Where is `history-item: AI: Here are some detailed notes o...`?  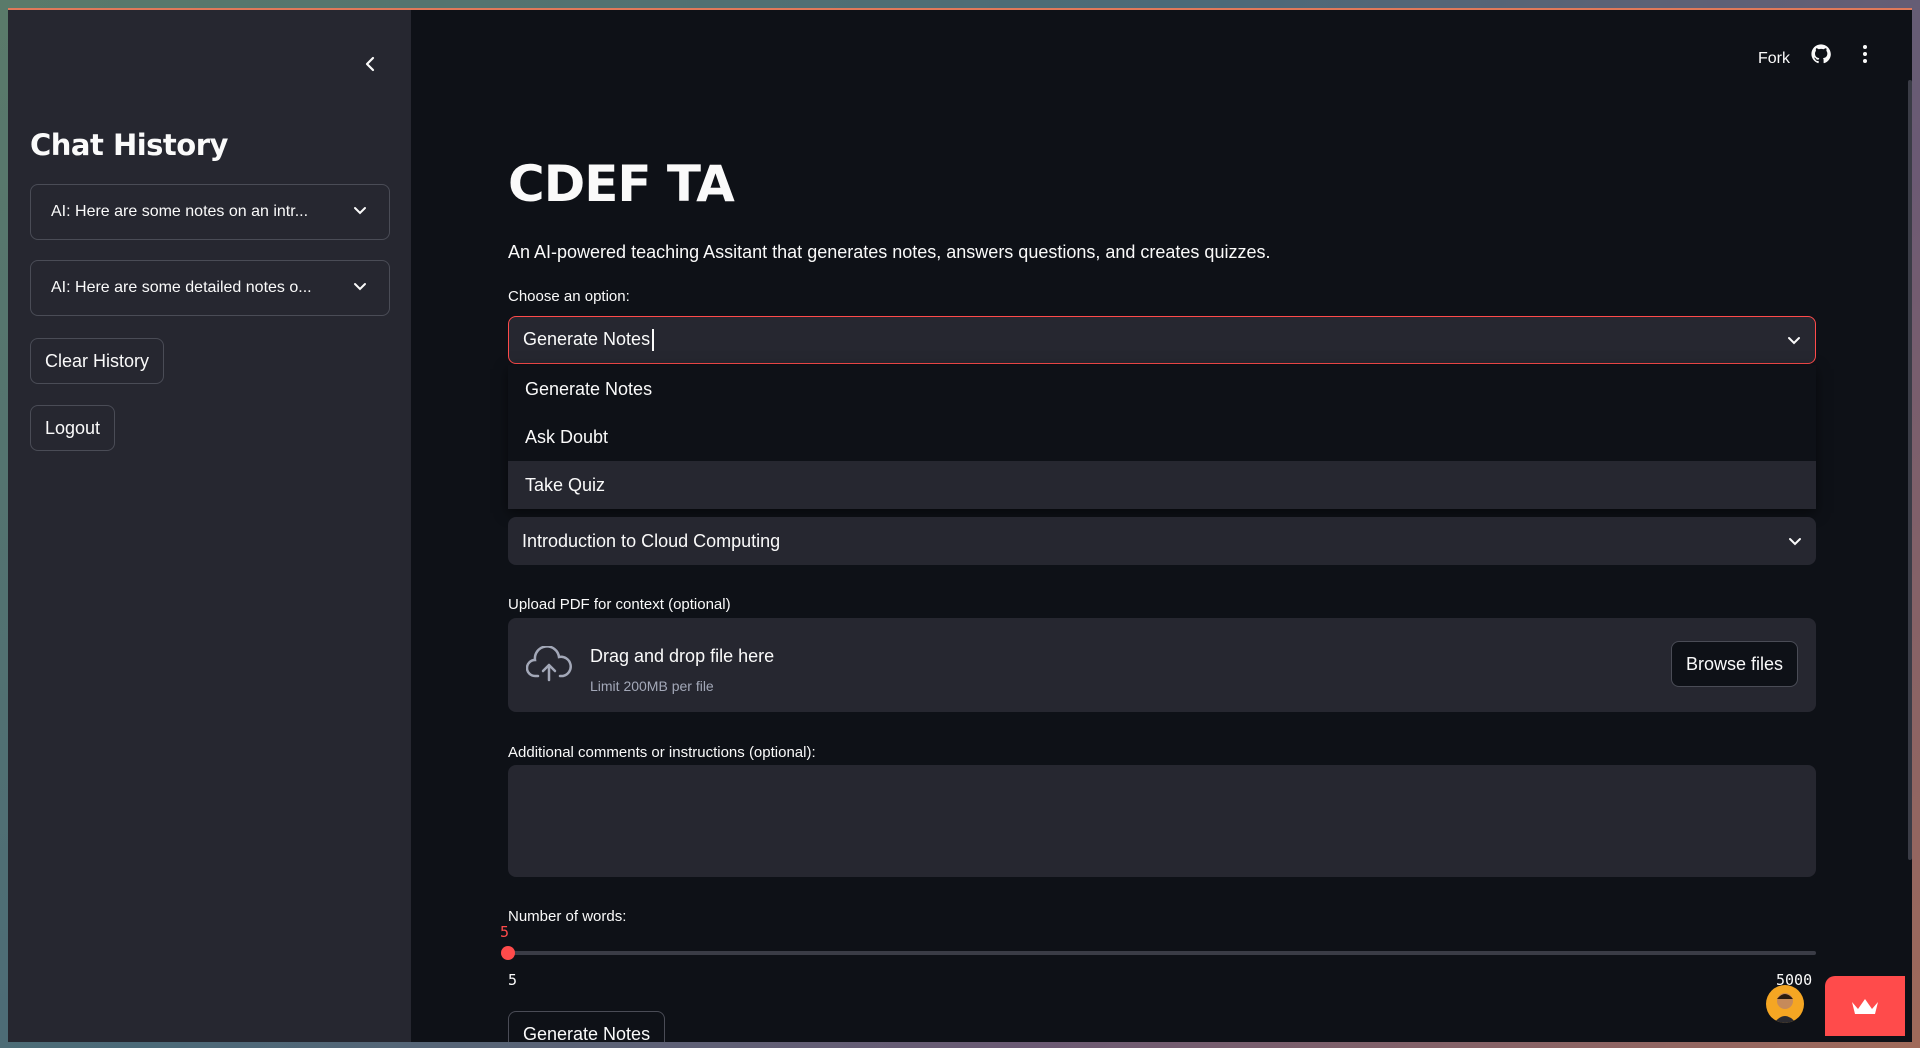 history-item: AI: Here are some detailed notes o... is located at coordinates (210, 288).